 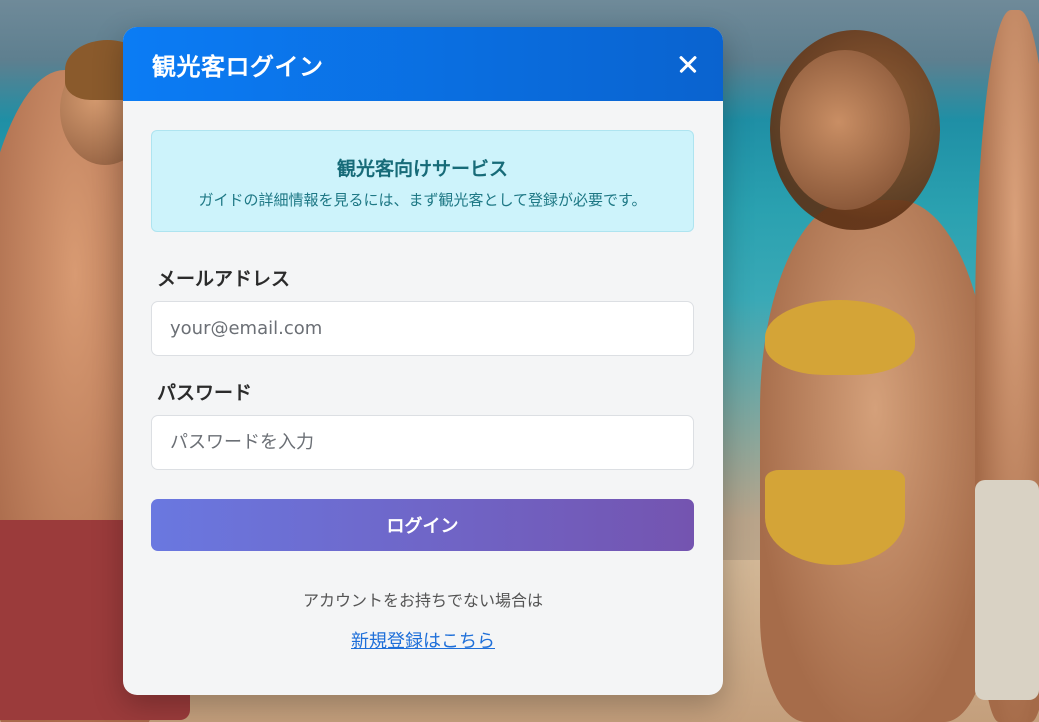 I want to click on register-link: 新規登録はこちら, so click(x=423, y=641).